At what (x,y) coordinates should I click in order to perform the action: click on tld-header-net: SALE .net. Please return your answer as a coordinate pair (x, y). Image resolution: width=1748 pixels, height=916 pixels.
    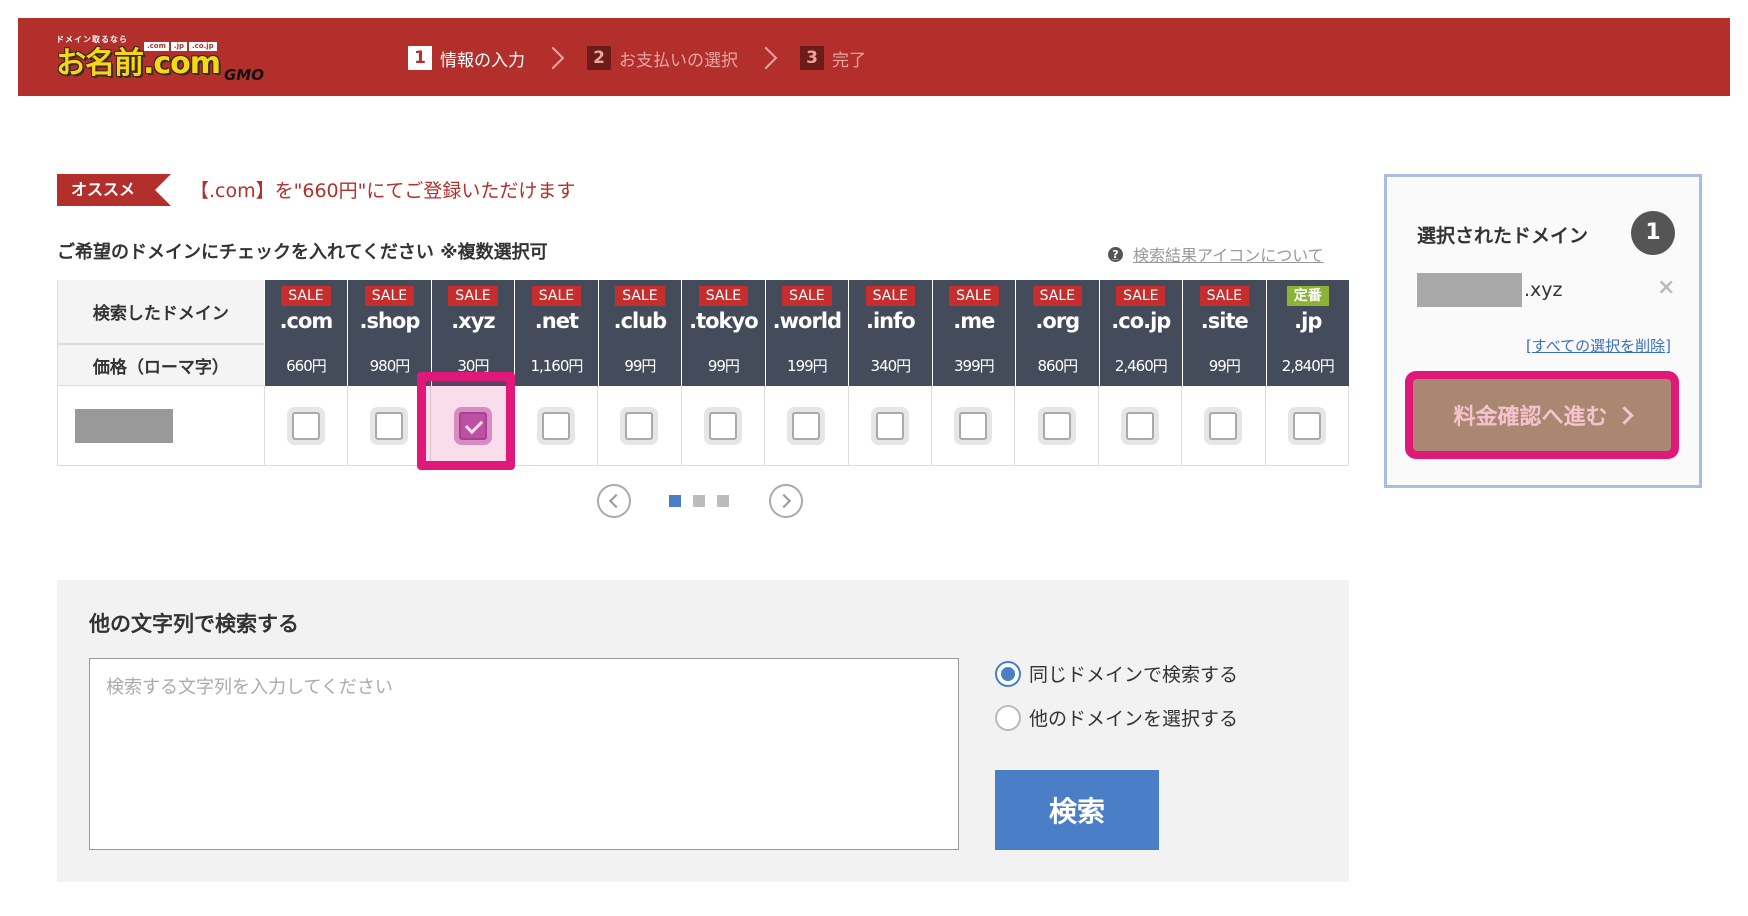
    Looking at the image, I should click on (556, 312).